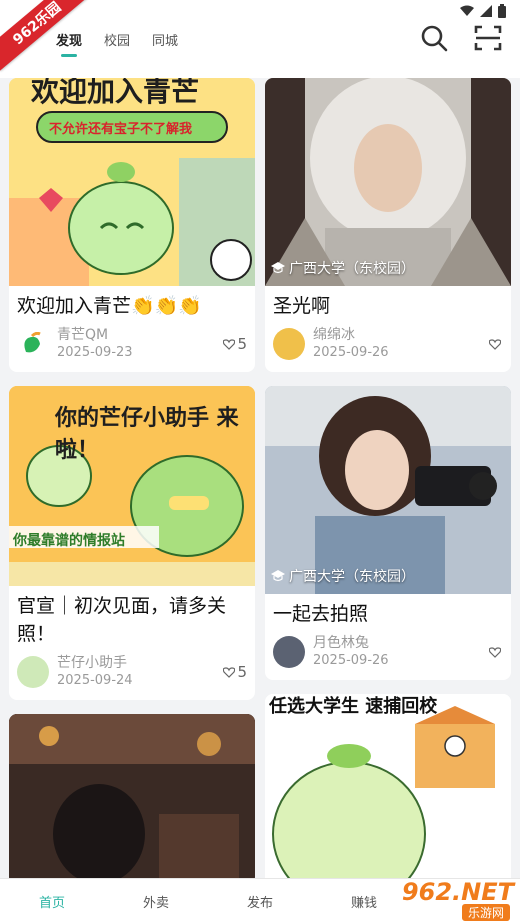 Image resolution: width=520 pixels, height=924 pixels. Describe the element at coordinates (156, 901) in the screenshot. I see `nav-takeout: 外卖` at that location.